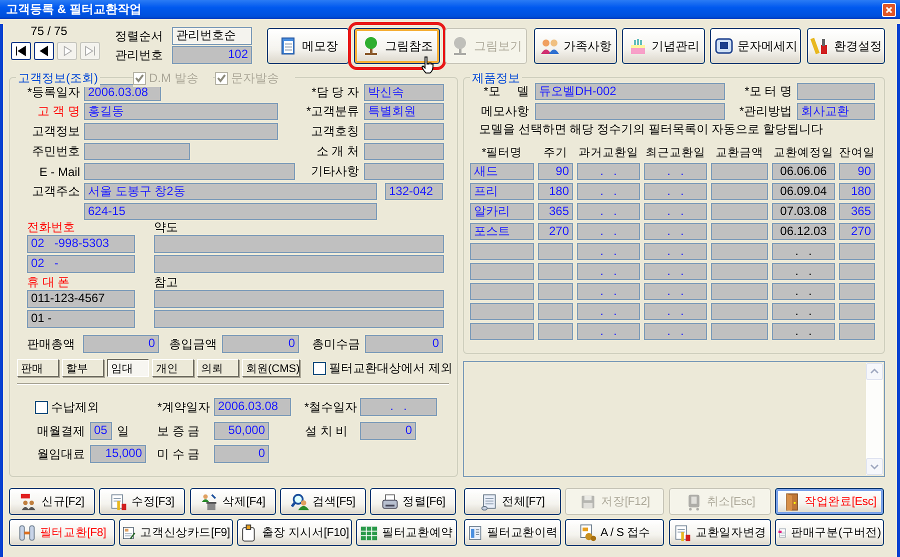 The width and height of the screenshot is (900, 557). Describe the element at coordinates (319, 368) in the screenshot. I see `checkbox` at that location.